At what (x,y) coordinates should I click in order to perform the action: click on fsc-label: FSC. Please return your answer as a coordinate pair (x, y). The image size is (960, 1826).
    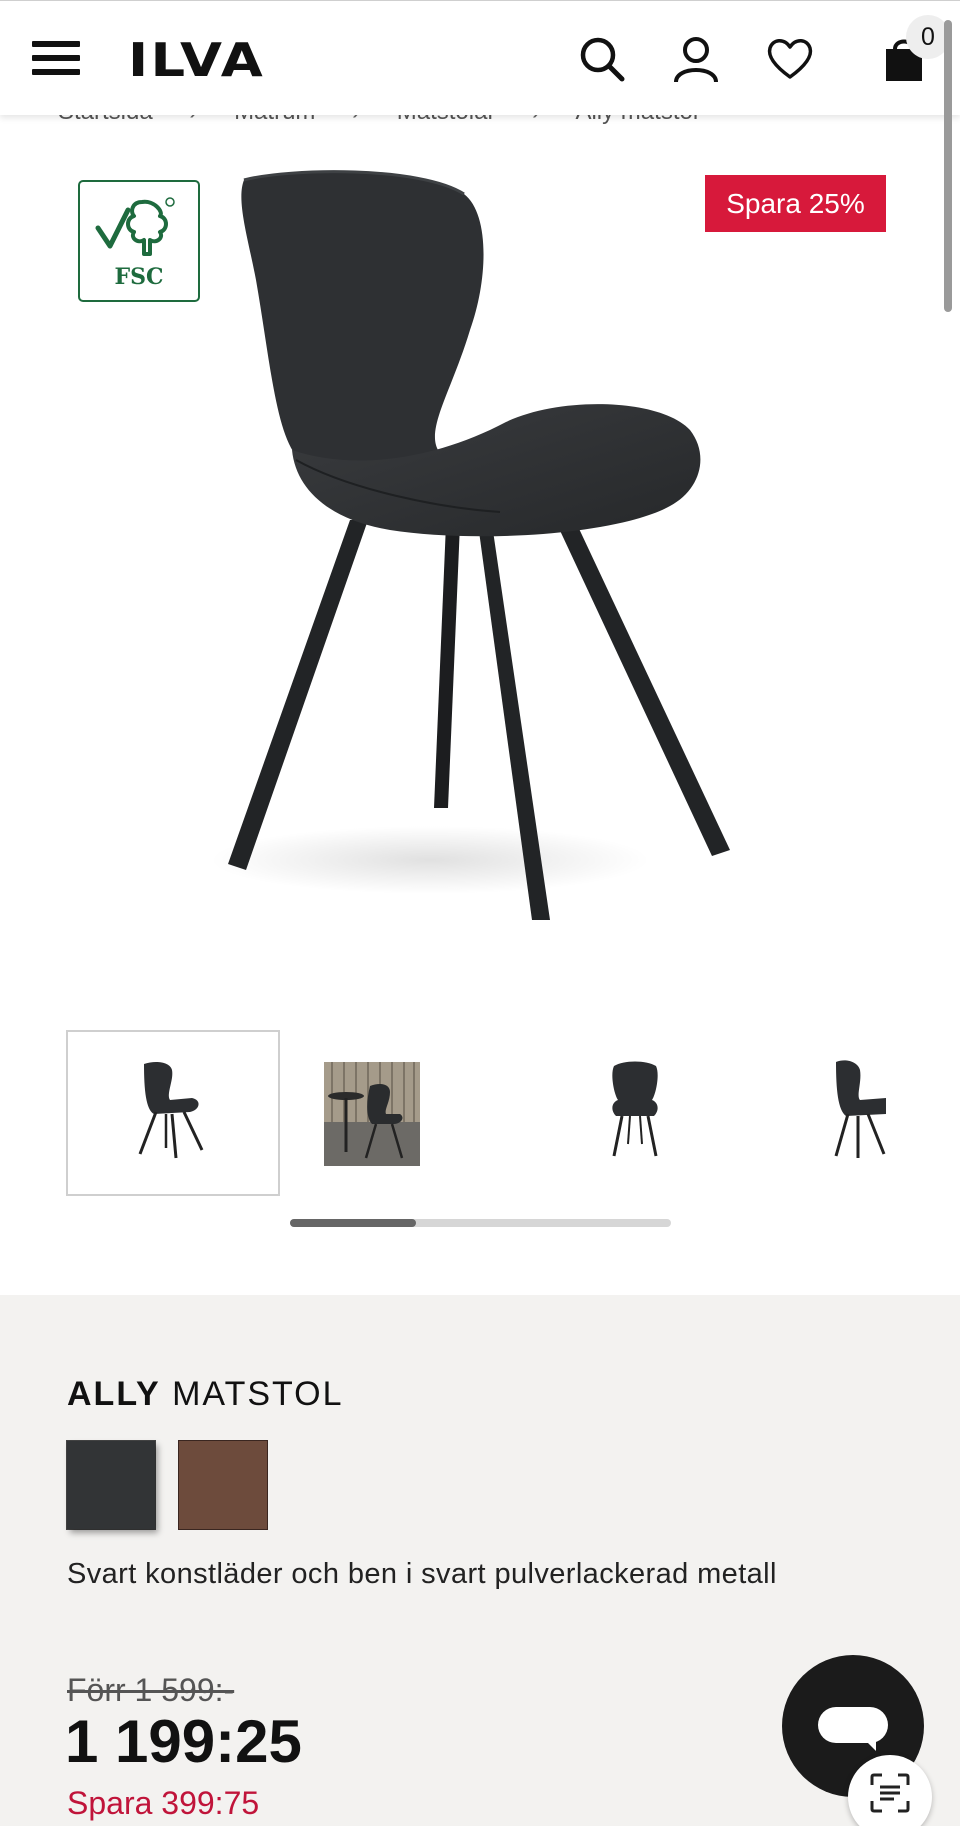
    Looking at the image, I should click on (139, 277).